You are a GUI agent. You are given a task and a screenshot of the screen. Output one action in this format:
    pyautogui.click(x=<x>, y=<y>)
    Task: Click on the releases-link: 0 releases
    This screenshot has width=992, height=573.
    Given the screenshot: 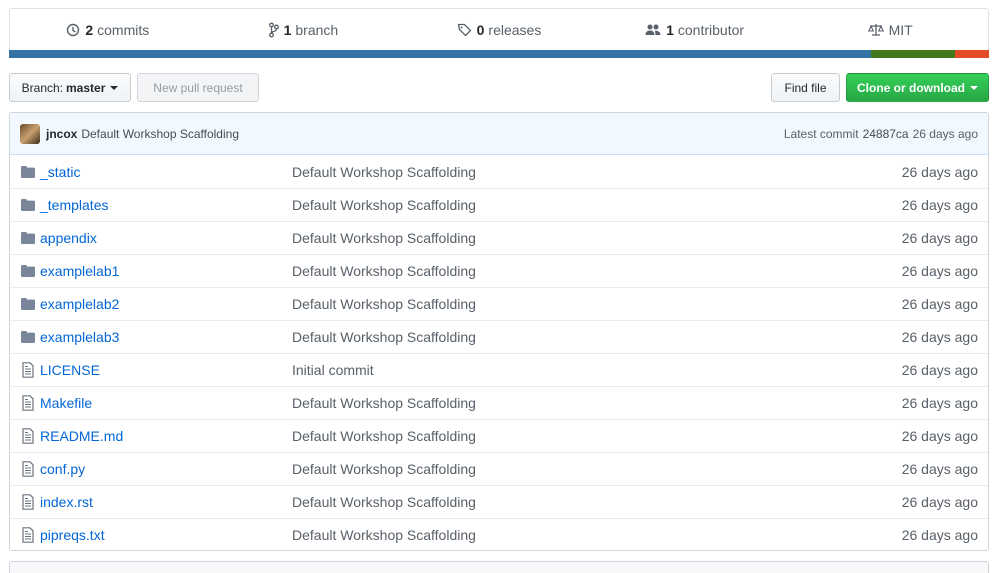 What is the action you would take?
    pyautogui.click(x=499, y=29)
    